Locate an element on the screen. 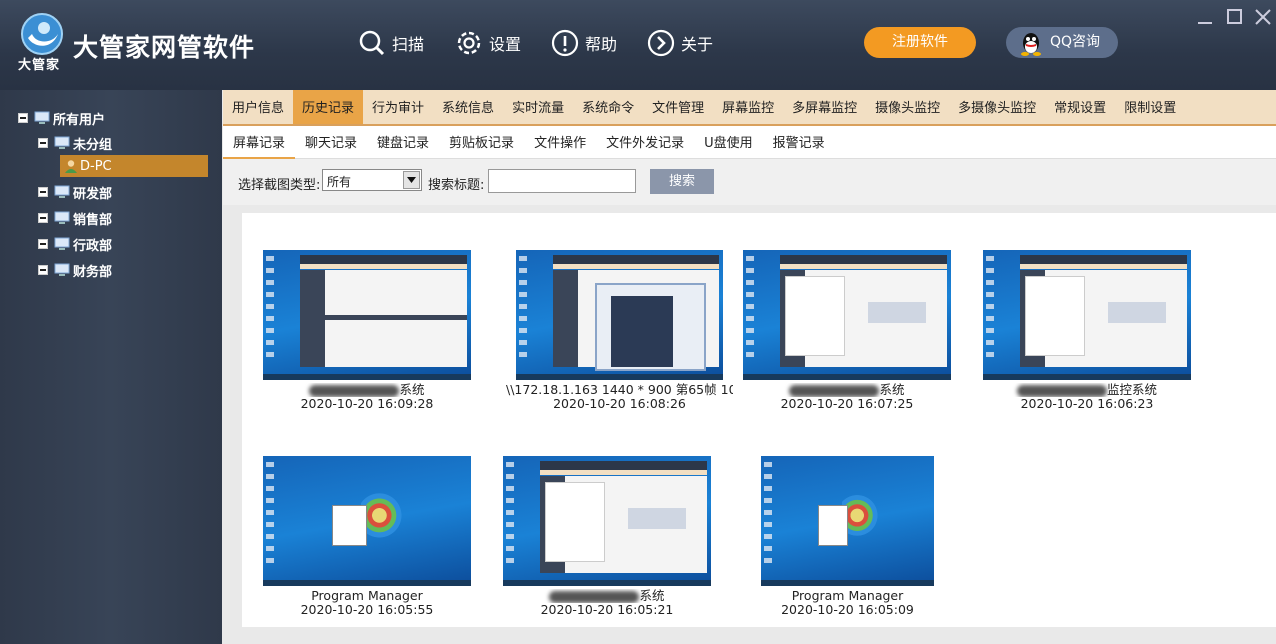 The image size is (1276, 644). tree-node-ungrouped: 未分组 is located at coordinates (75, 143).